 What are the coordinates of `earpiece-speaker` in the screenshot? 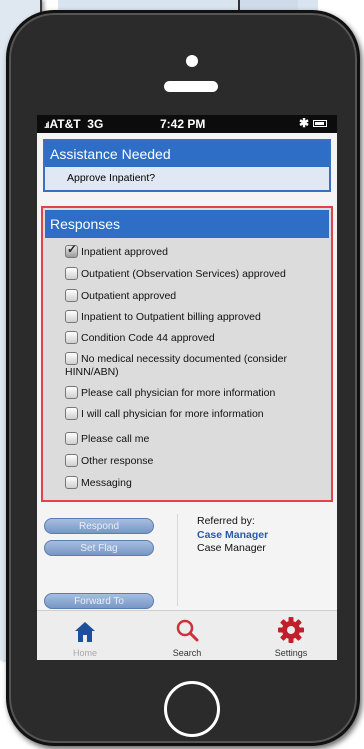 It's located at (191, 86).